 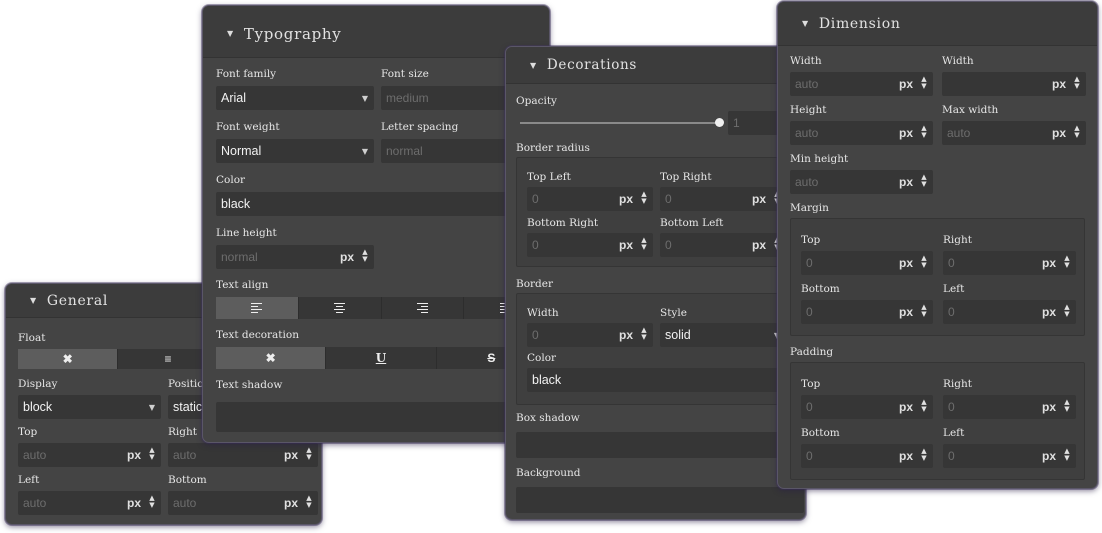 I want to click on max-width-input: auto px ▲ ▼, so click(x=1014, y=133).